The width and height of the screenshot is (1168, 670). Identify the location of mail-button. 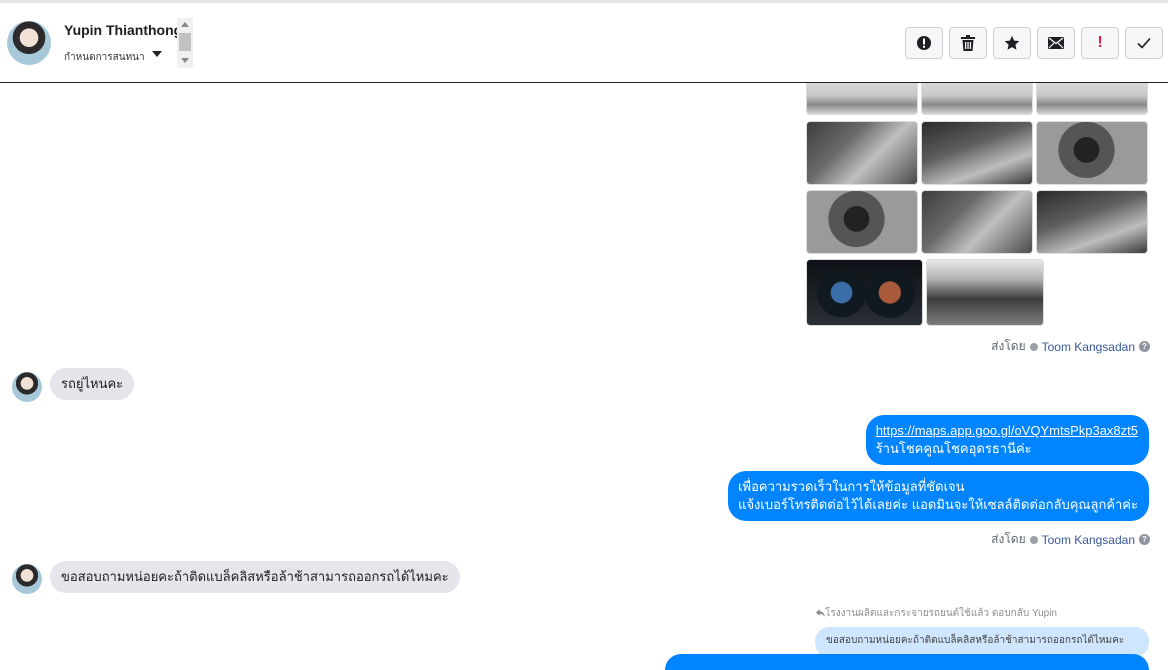
(1056, 43).